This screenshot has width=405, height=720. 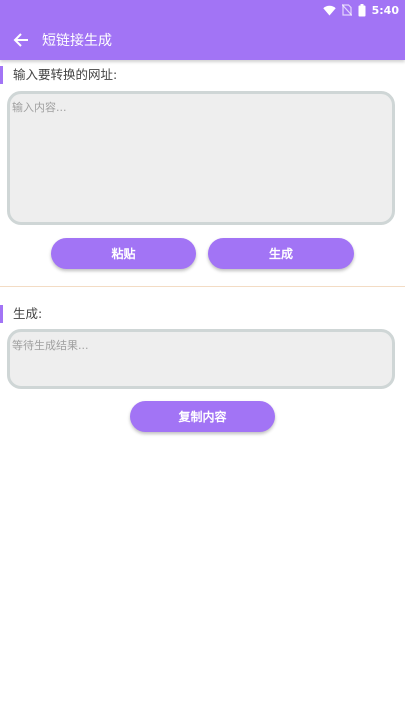 I want to click on copy-button: 复制内容, so click(x=202, y=416).